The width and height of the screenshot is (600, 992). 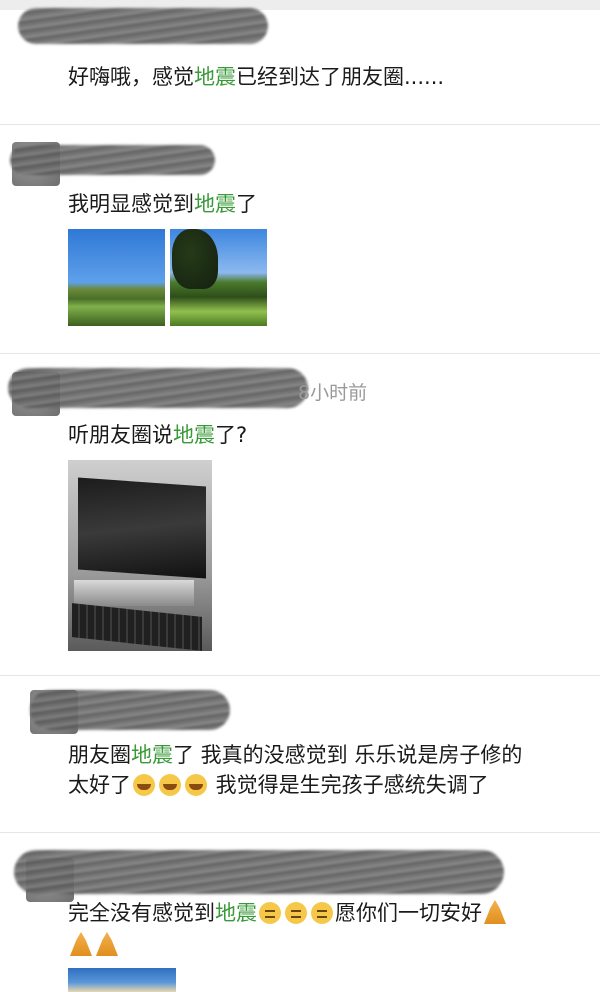 I want to click on monitor-screen, so click(x=142, y=528).